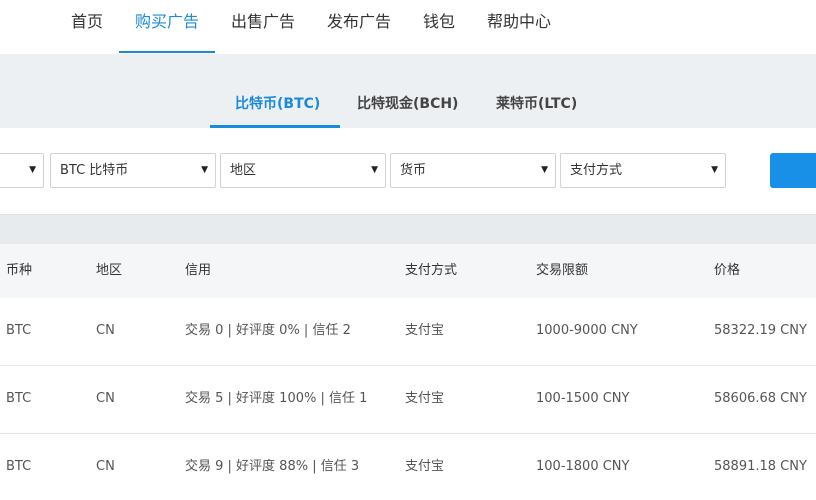 Image resolution: width=816 pixels, height=500 pixels. I want to click on cell-limit: 1000-9000 CNY, so click(587, 330).